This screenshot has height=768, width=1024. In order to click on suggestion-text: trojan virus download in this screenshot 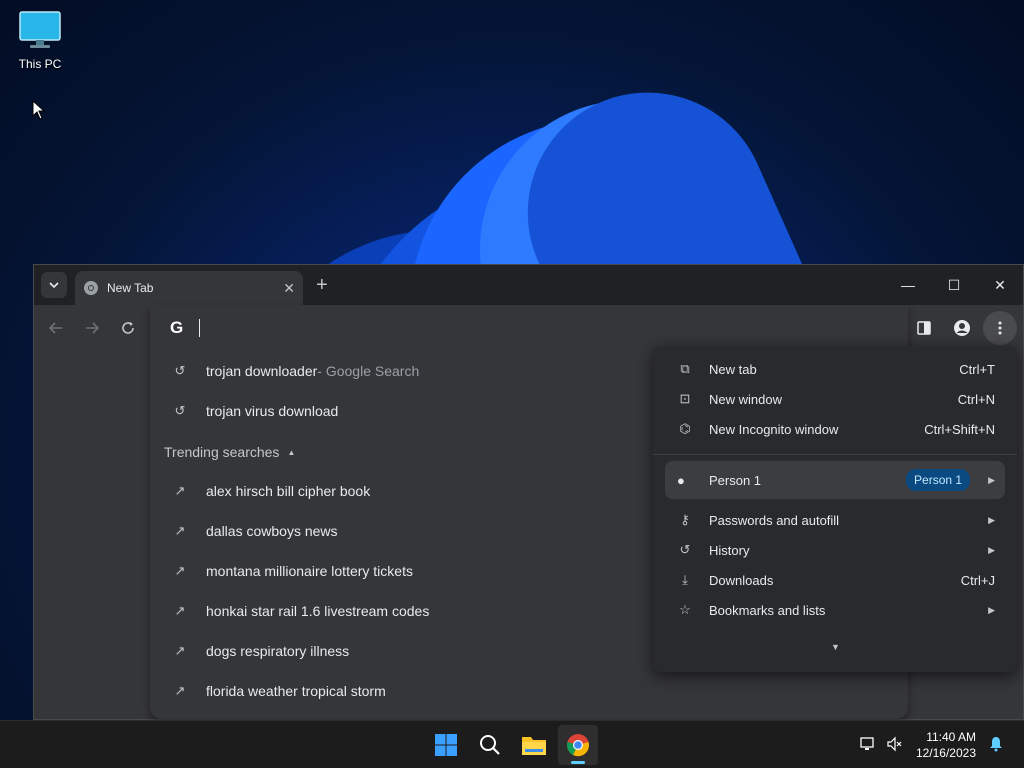, I will do `click(272, 411)`.